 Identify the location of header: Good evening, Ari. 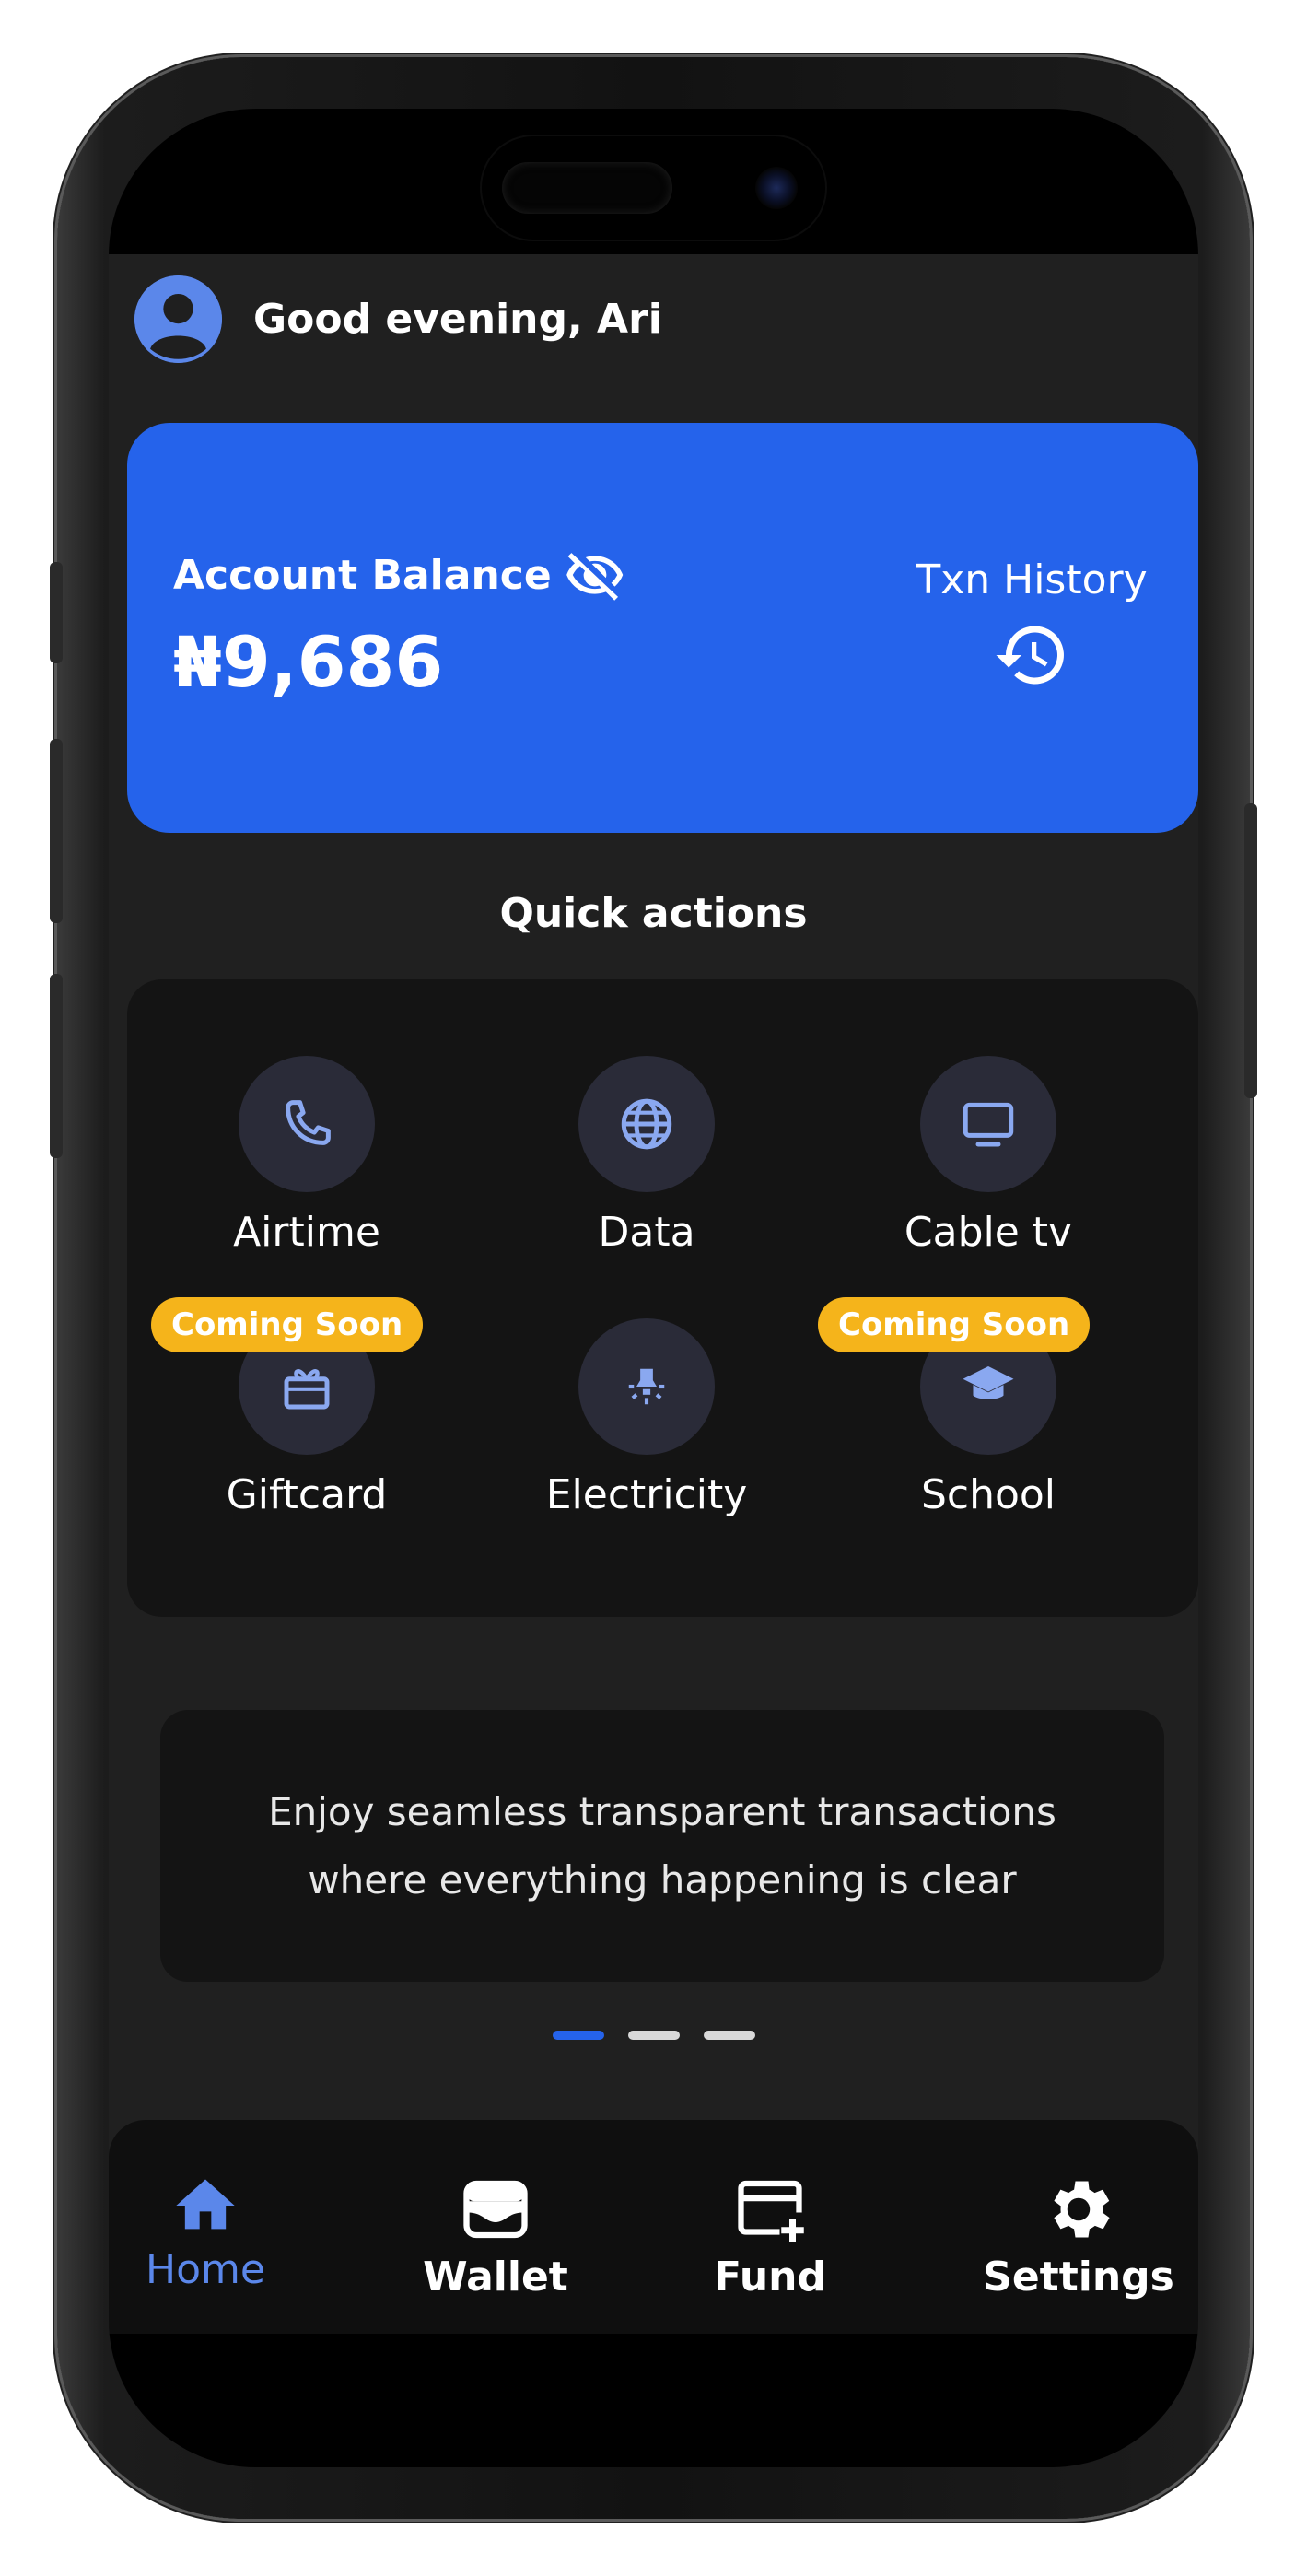
(398, 319).